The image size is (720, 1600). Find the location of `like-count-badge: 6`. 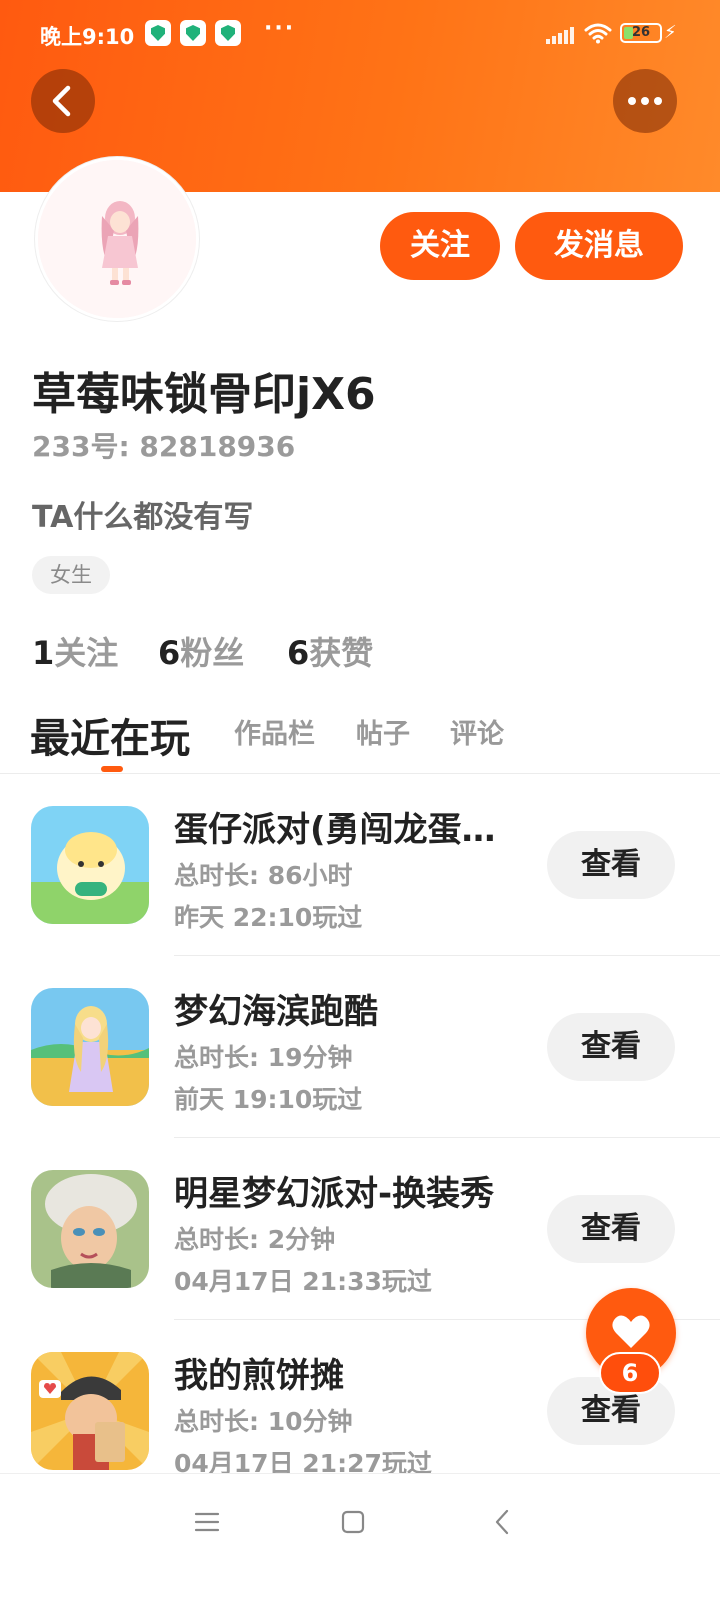

like-count-badge: 6 is located at coordinates (630, 1373).